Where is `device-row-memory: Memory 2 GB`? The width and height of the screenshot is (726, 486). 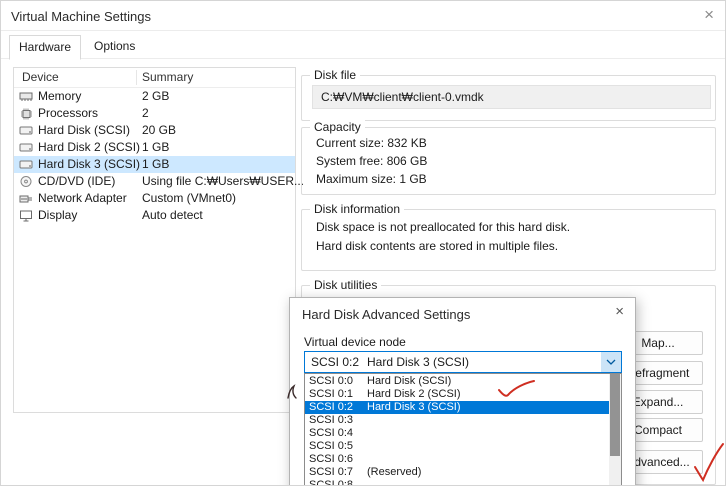 device-row-memory: Memory 2 GB is located at coordinates (154, 96).